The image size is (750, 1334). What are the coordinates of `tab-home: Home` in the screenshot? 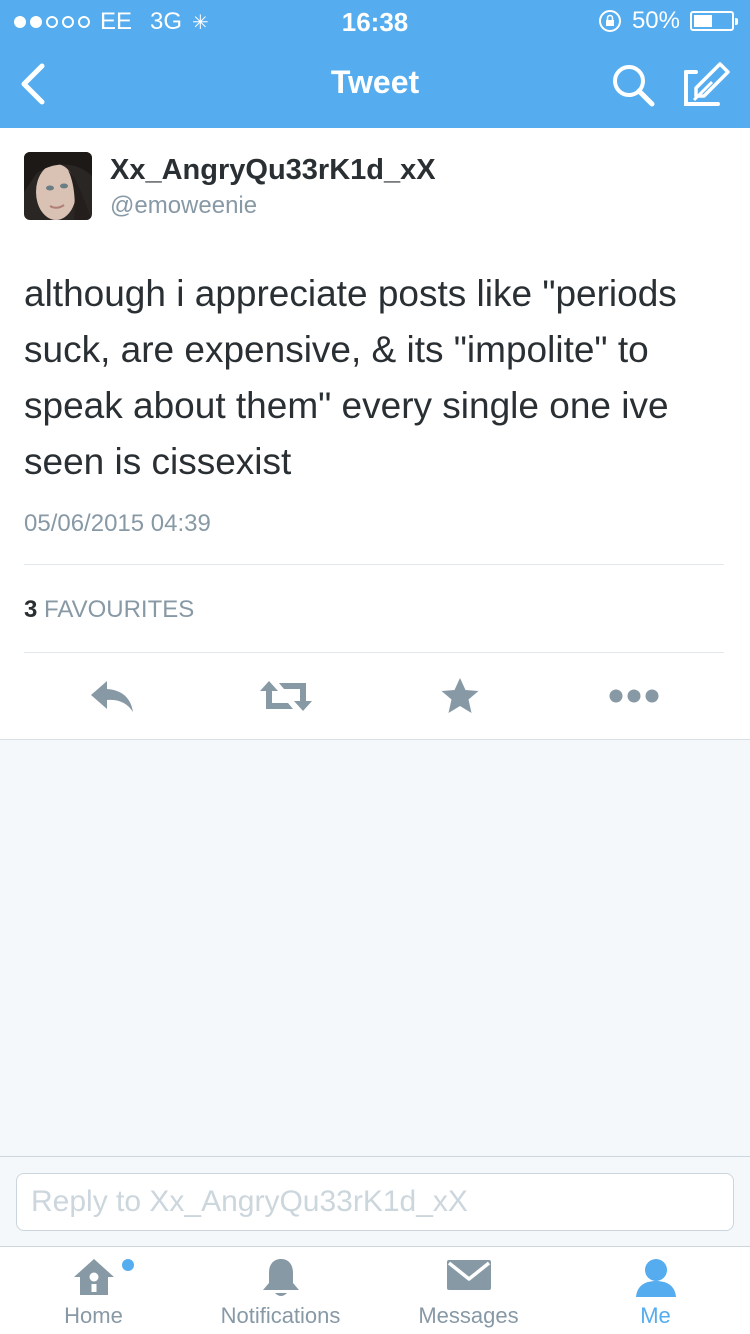 It's located at (93, 1290).